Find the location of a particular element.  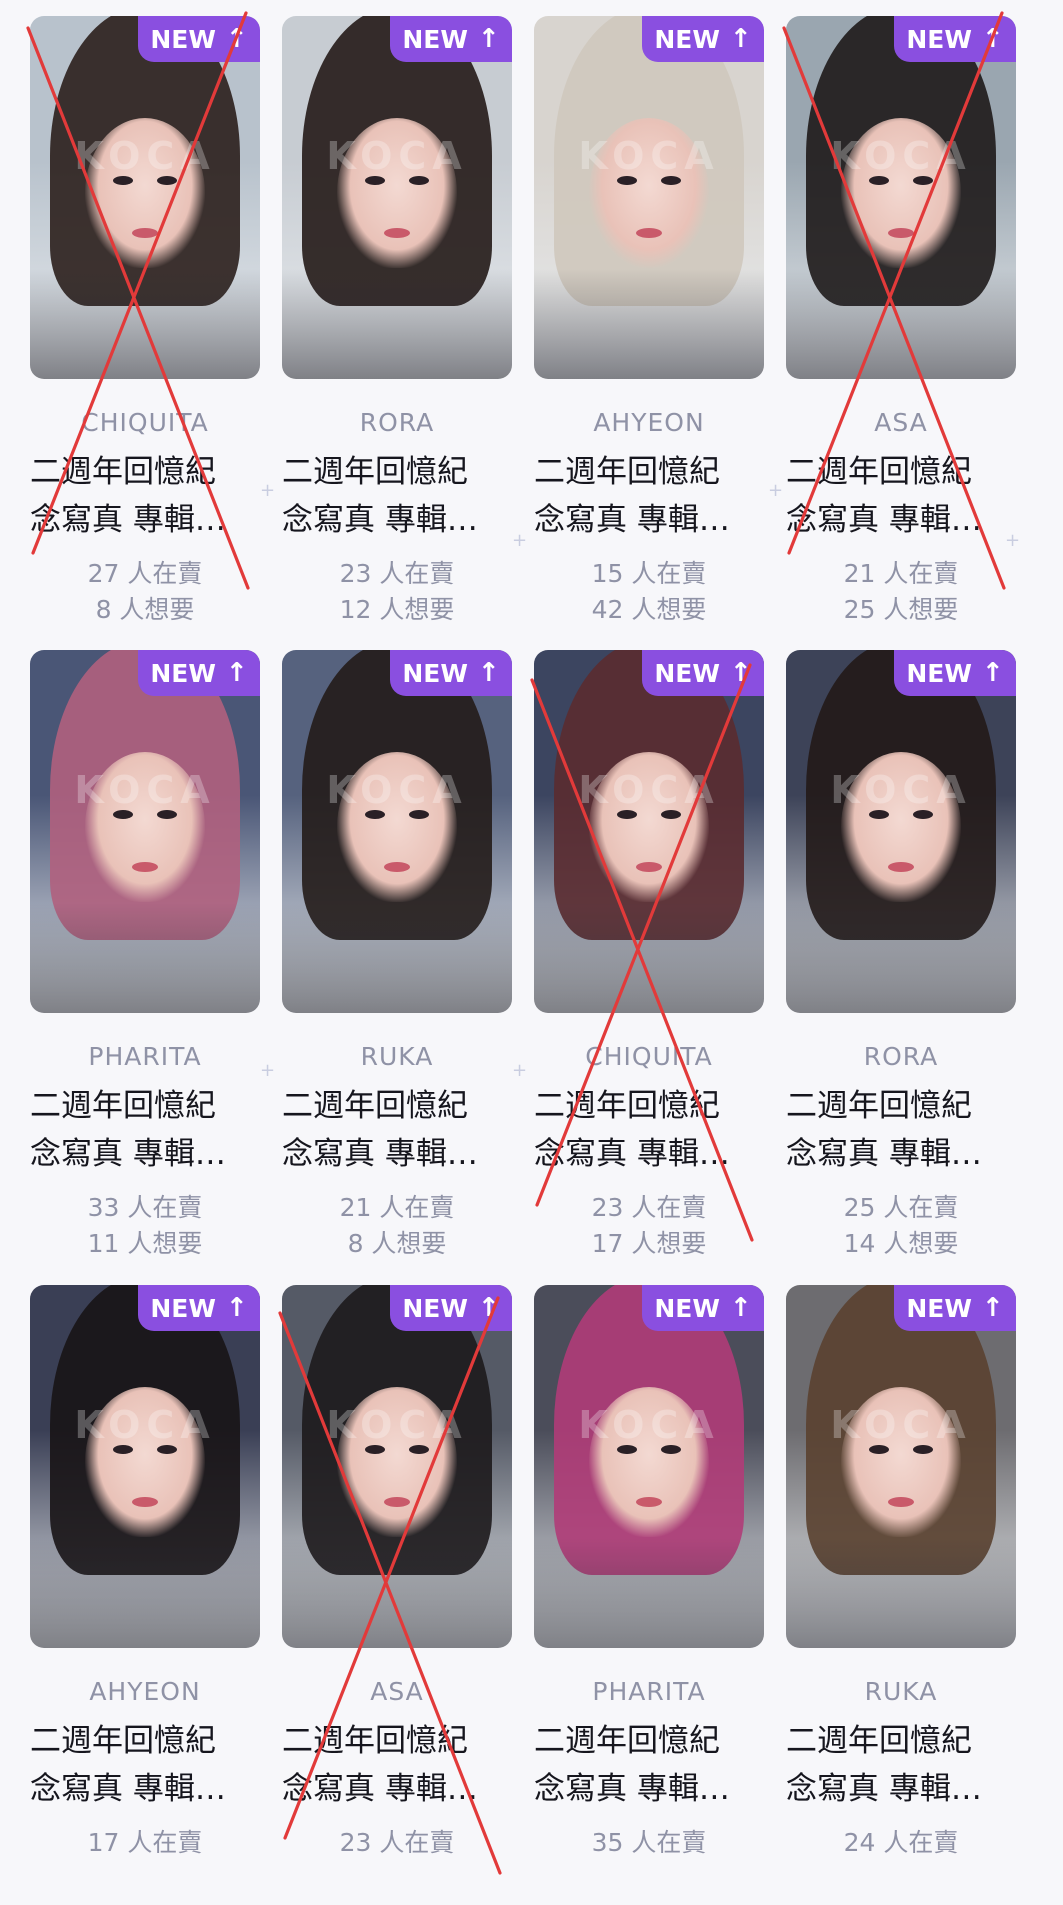

wanted-count: 14 人想要 is located at coordinates (901, 1243).